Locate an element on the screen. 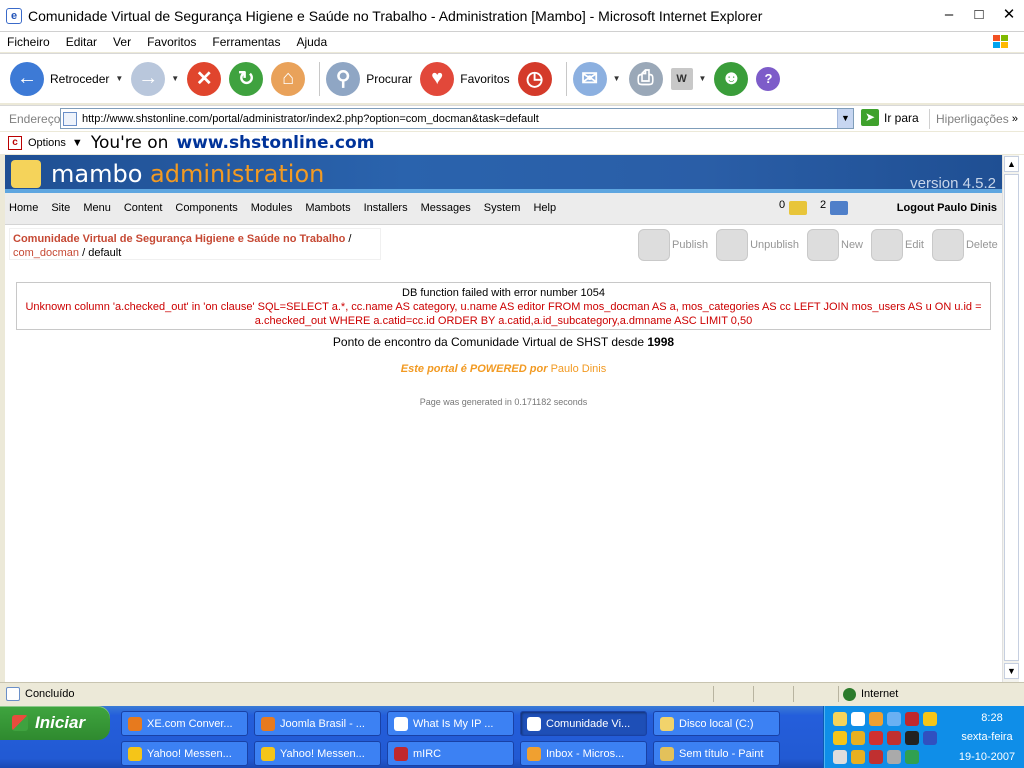 Image resolution: width=1024 pixels, height=768 pixels. back-button: ← Retroceder ▼ is located at coordinates (66, 79).